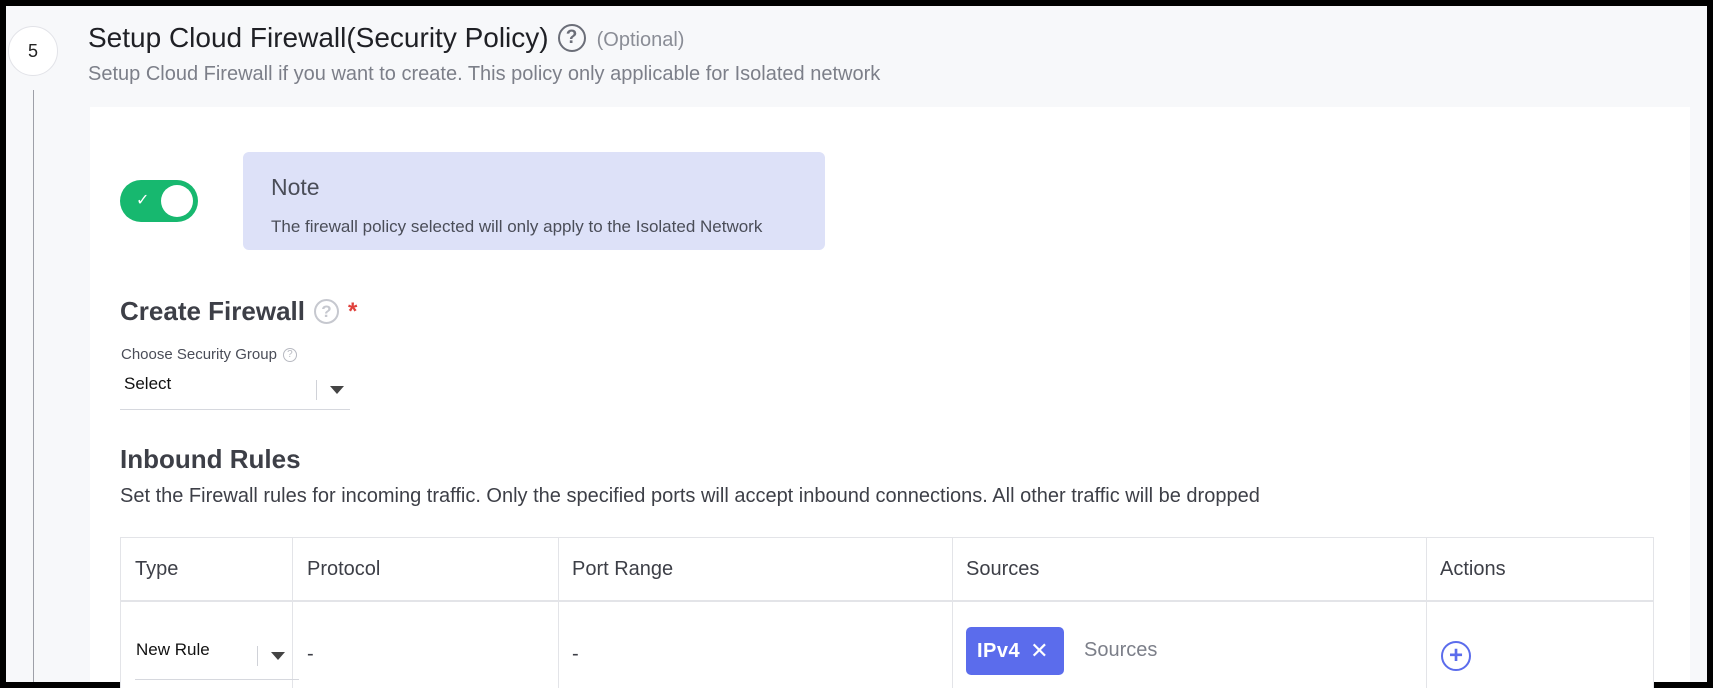 Image resolution: width=1713 pixels, height=688 pixels. Describe the element at coordinates (1540, 613) in the screenshot. I see `actions-cell: +` at that location.